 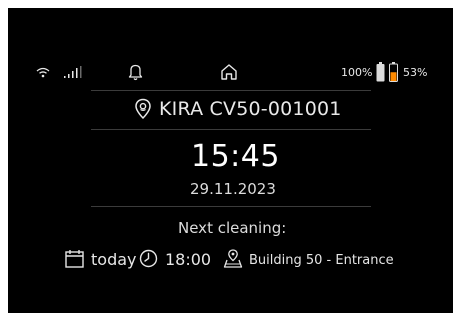 I want to click on current-time: 15:45, so click(x=235, y=156).